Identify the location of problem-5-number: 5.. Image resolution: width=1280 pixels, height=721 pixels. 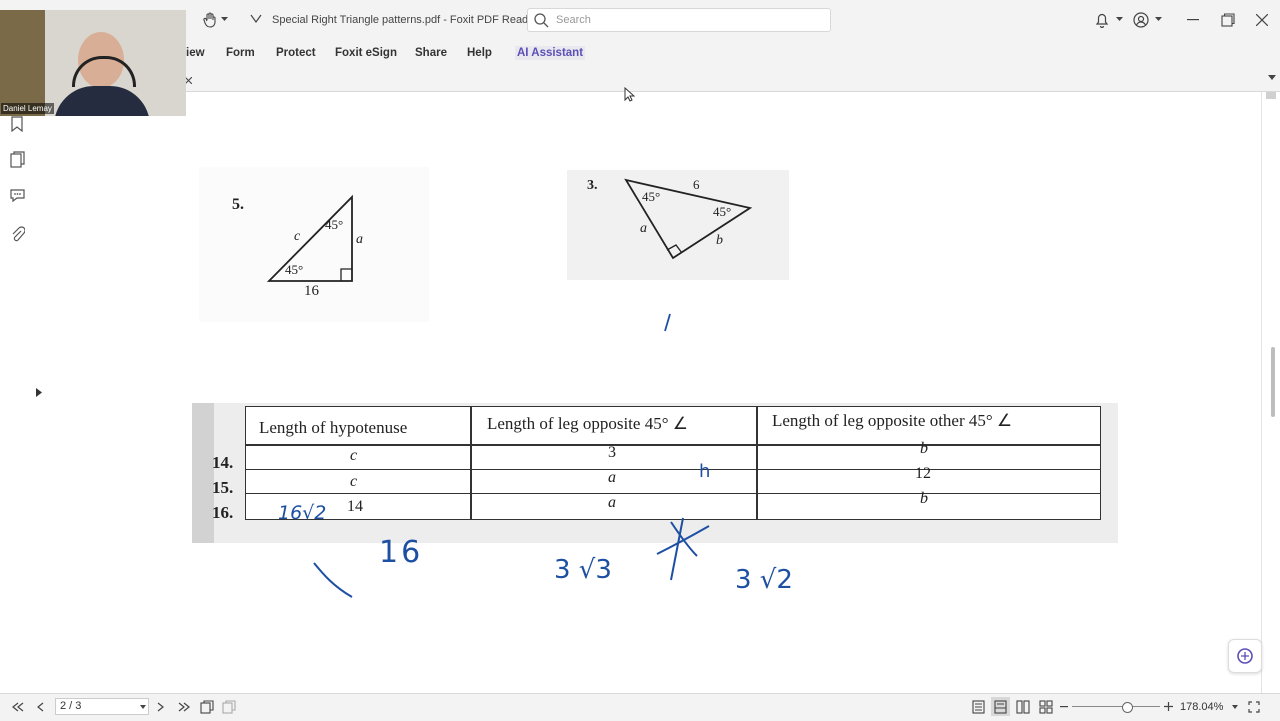
(238, 204).